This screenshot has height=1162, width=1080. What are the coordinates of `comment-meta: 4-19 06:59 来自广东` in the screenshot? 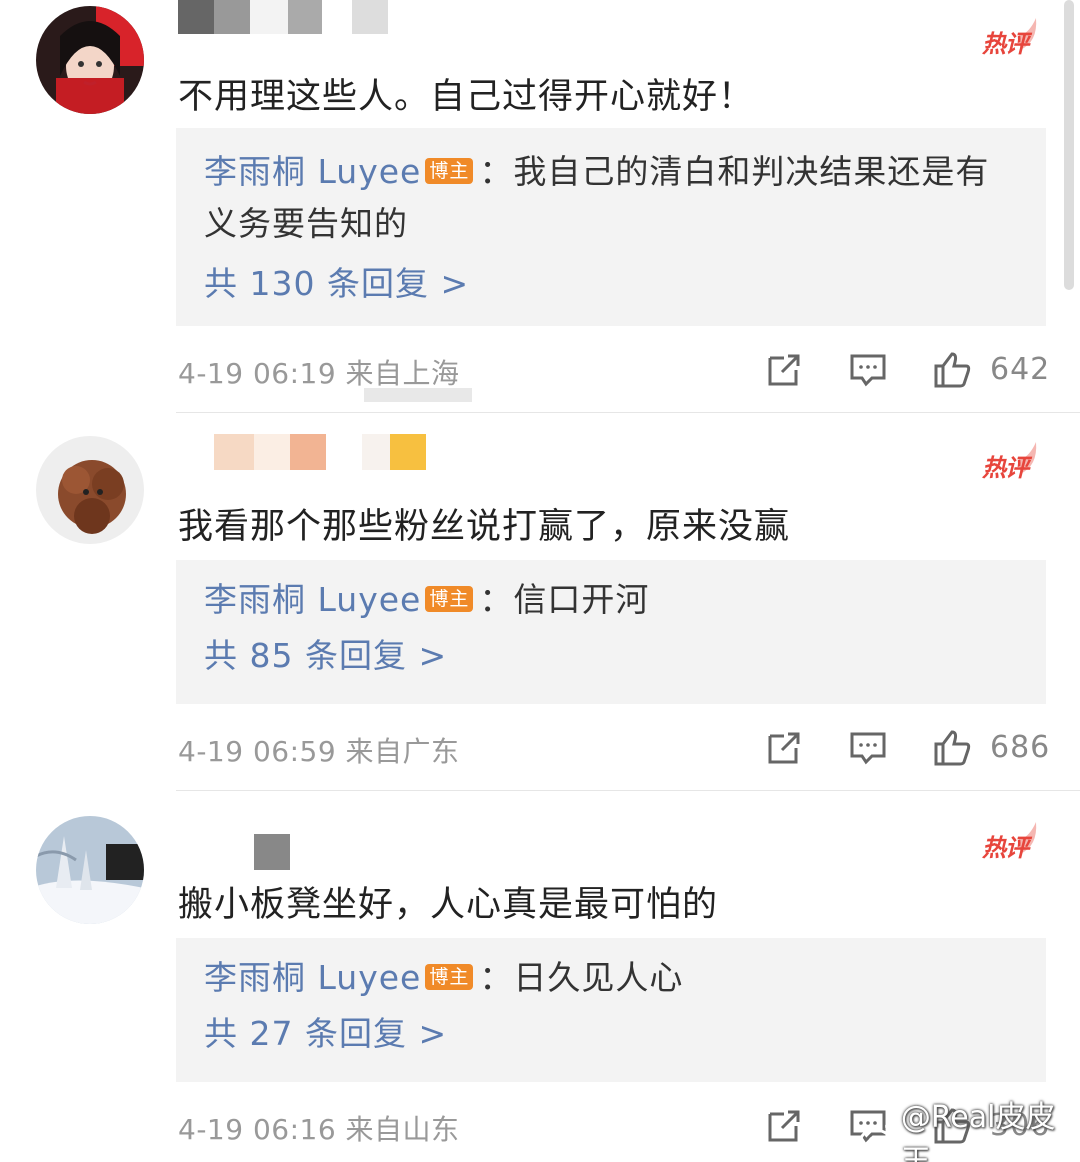 It's located at (319, 750).